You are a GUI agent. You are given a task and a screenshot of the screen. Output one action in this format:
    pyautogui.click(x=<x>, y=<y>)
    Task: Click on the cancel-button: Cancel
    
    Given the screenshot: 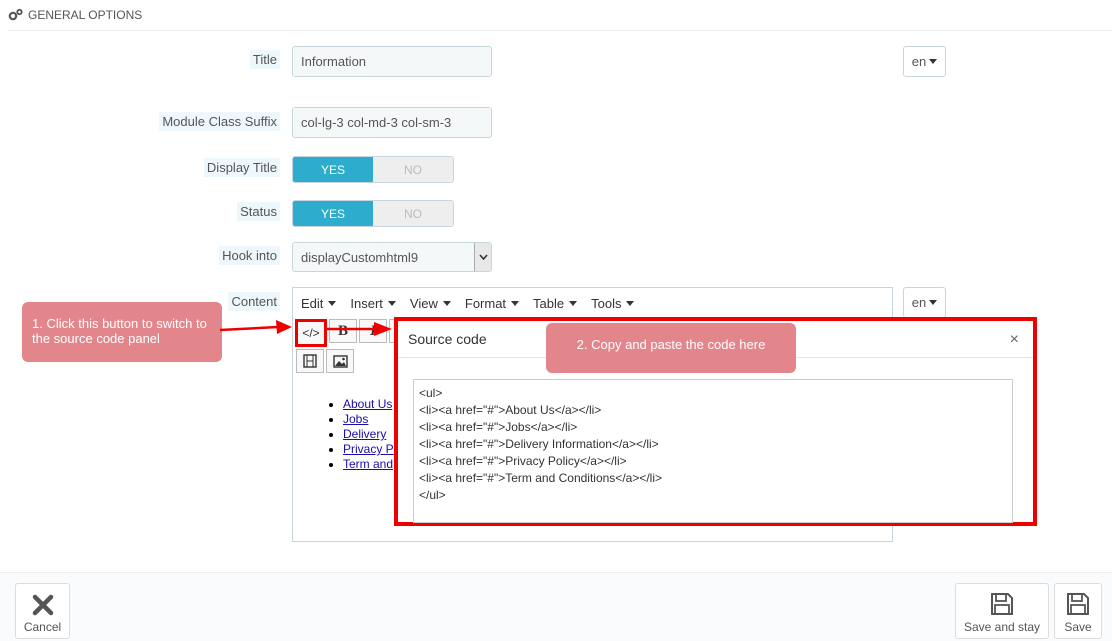 What is the action you would take?
    pyautogui.click(x=42, y=611)
    